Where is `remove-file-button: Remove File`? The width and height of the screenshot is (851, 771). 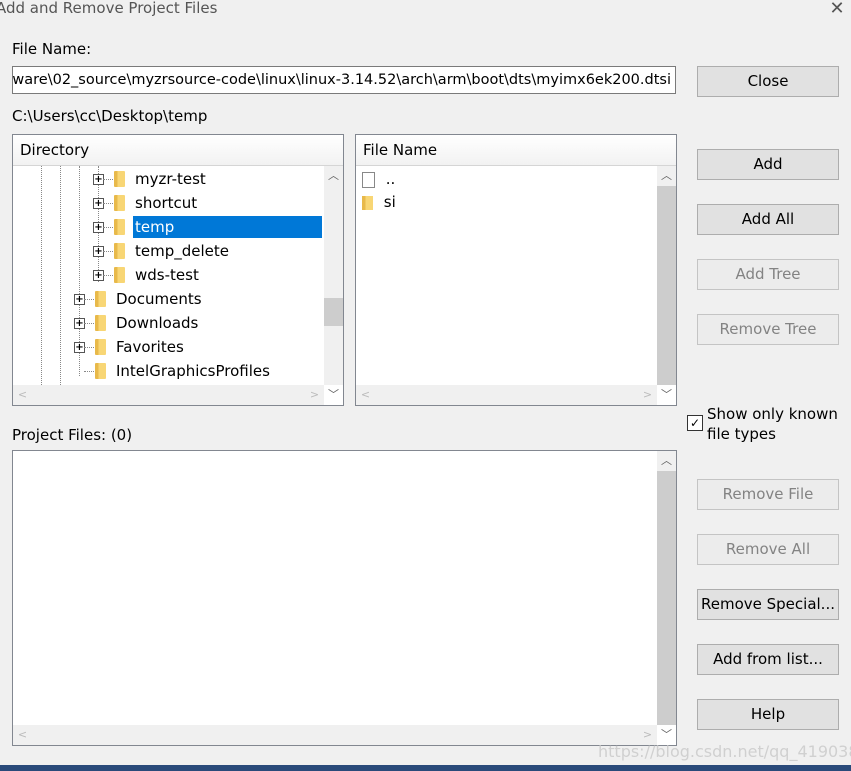 remove-file-button: Remove File is located at coordinates (768, 494).